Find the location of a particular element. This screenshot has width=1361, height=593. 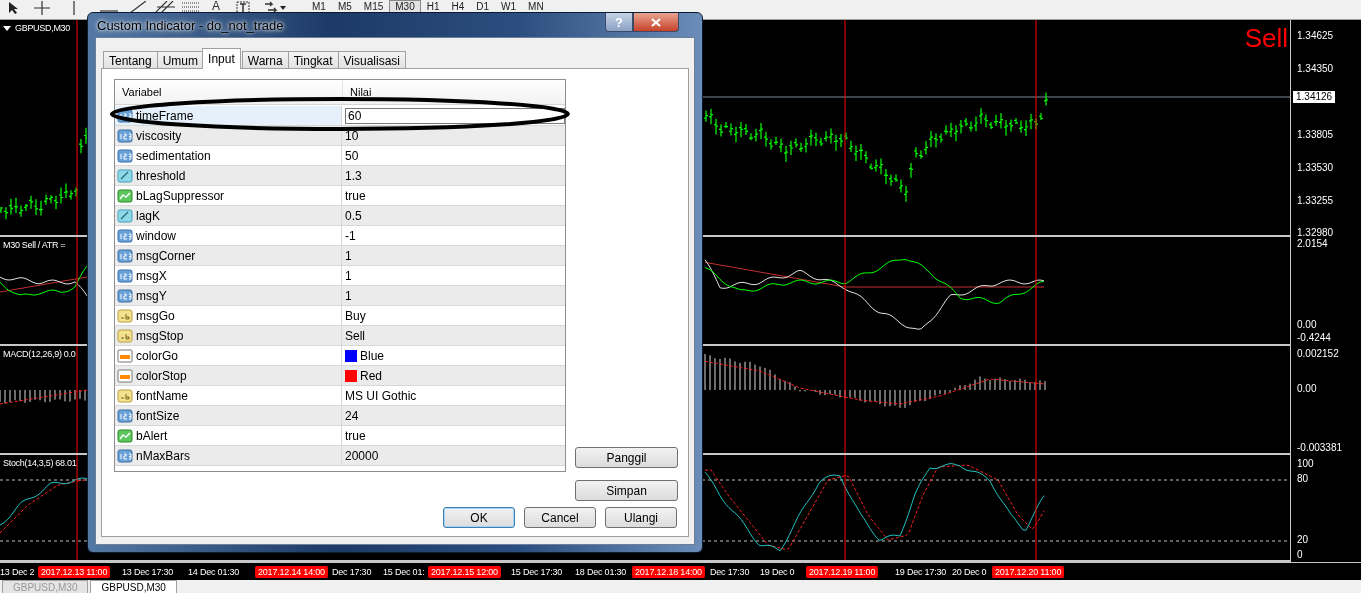

timeframe-button: M1 is located at coordinates (319, 7).